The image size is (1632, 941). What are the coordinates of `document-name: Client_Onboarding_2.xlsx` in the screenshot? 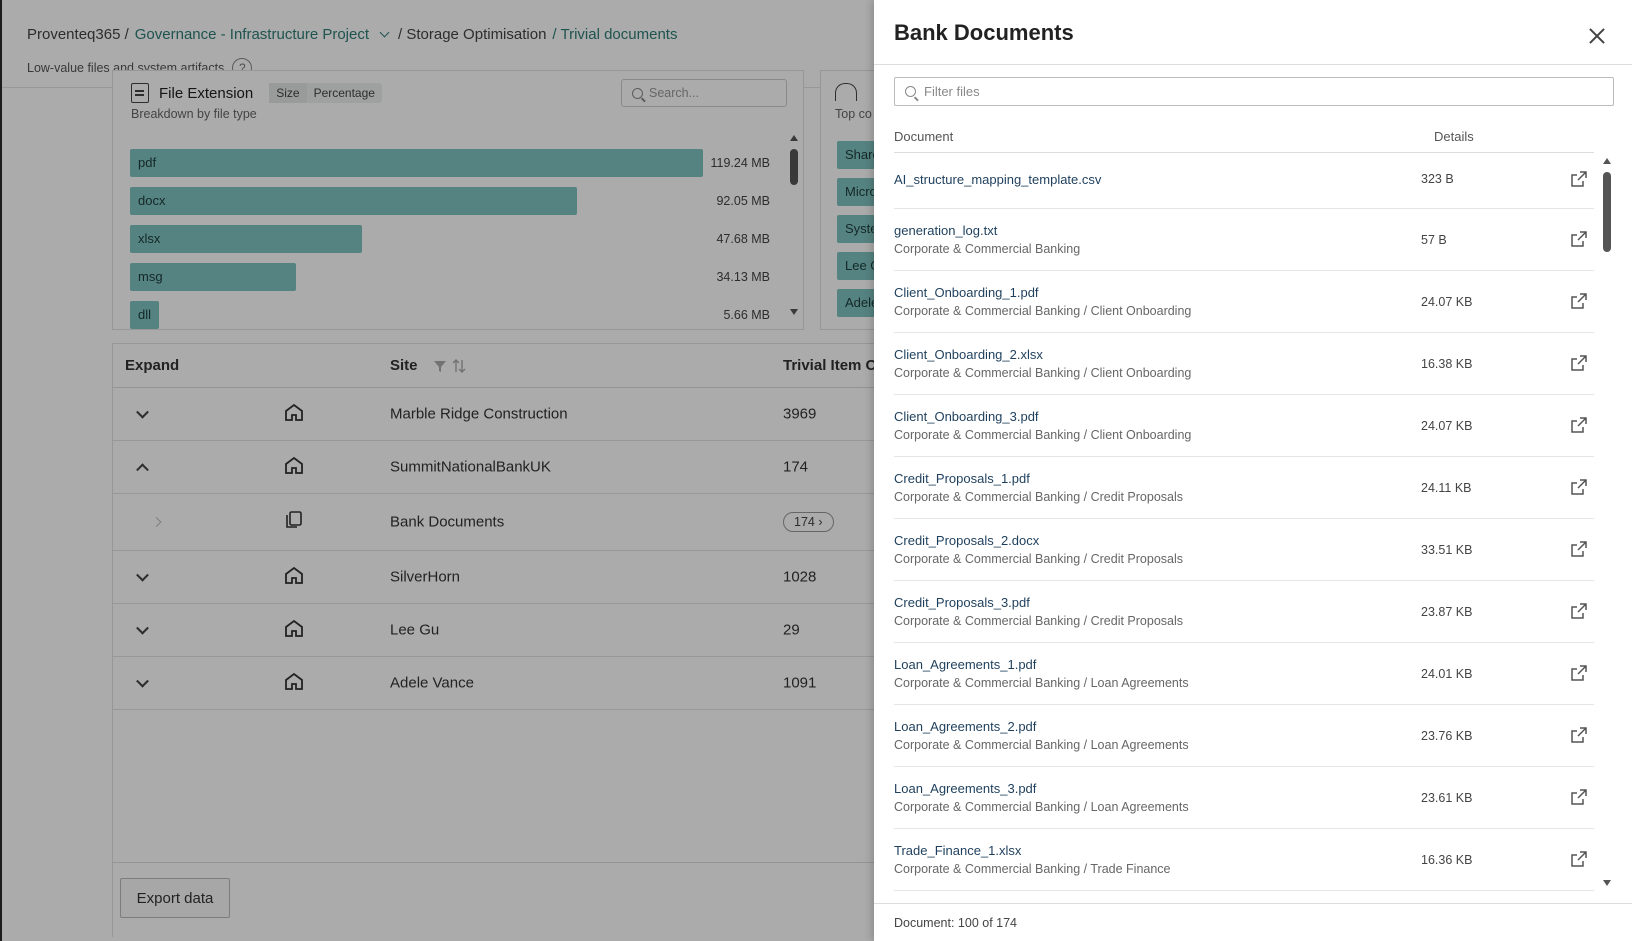 It's located at (968, 354).